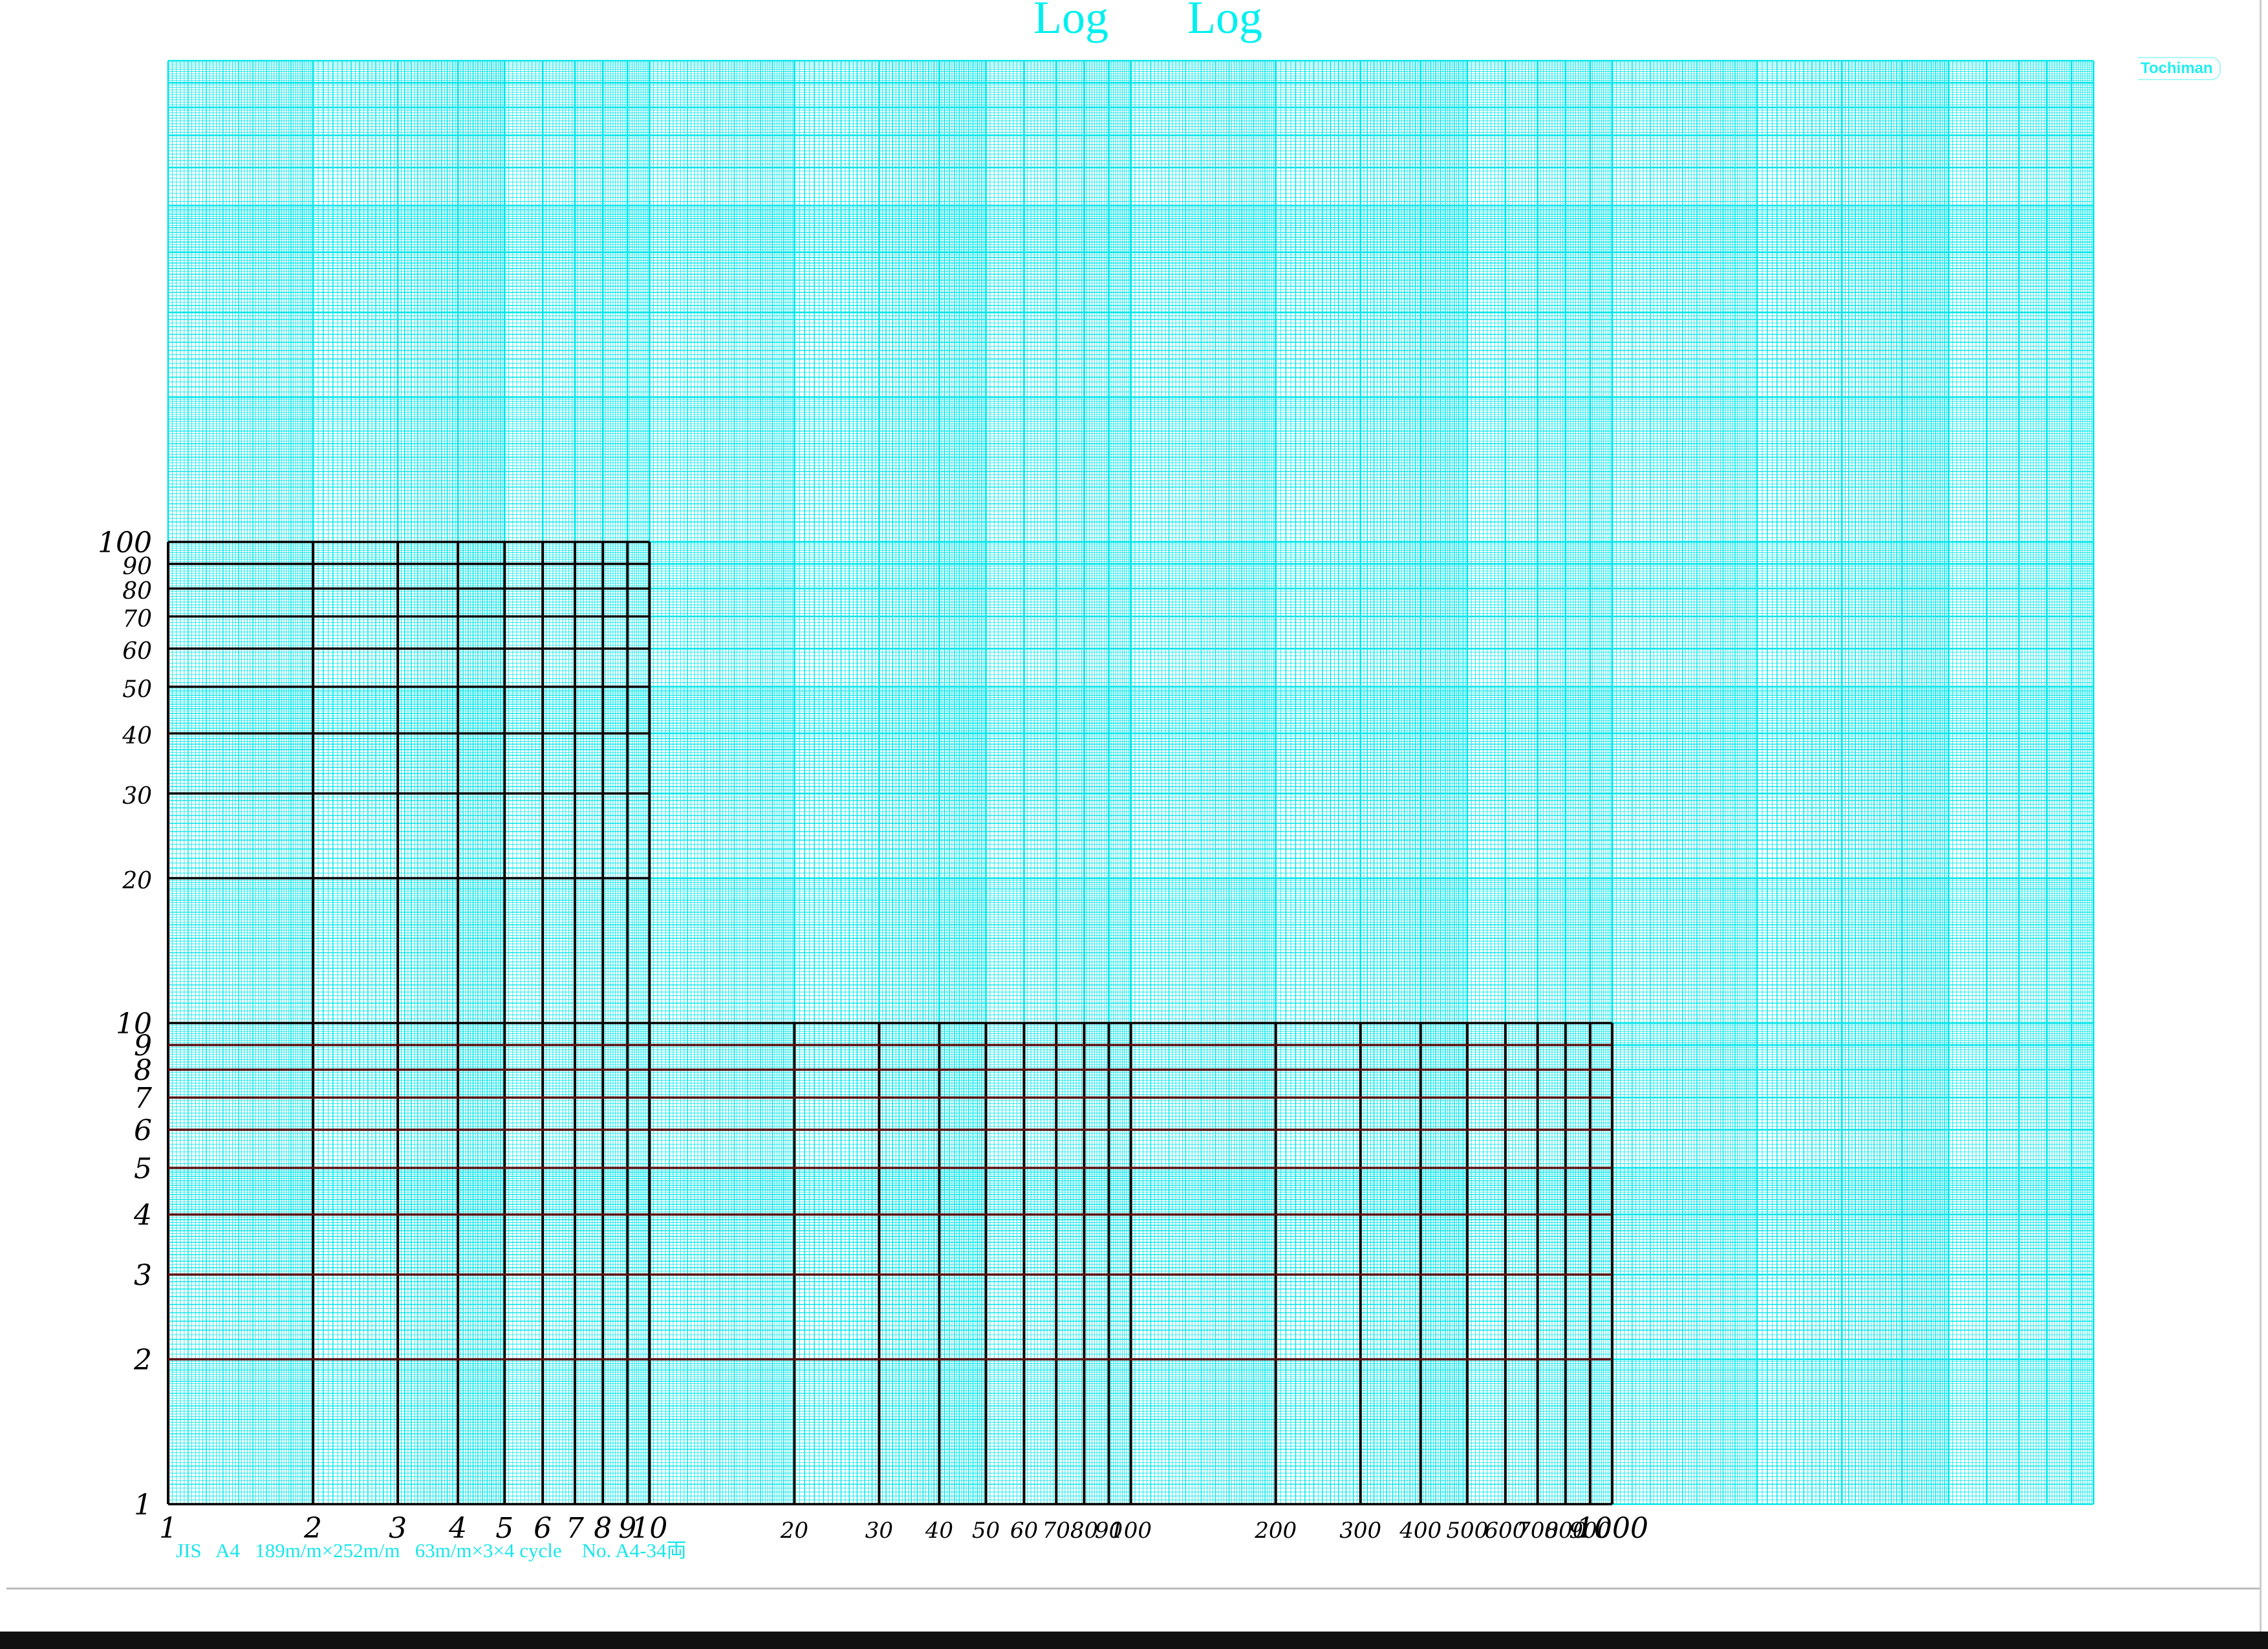  Describe the element at coordinates (137, 736) in the screenshot. I see `y-tick-label: 40` at that location.